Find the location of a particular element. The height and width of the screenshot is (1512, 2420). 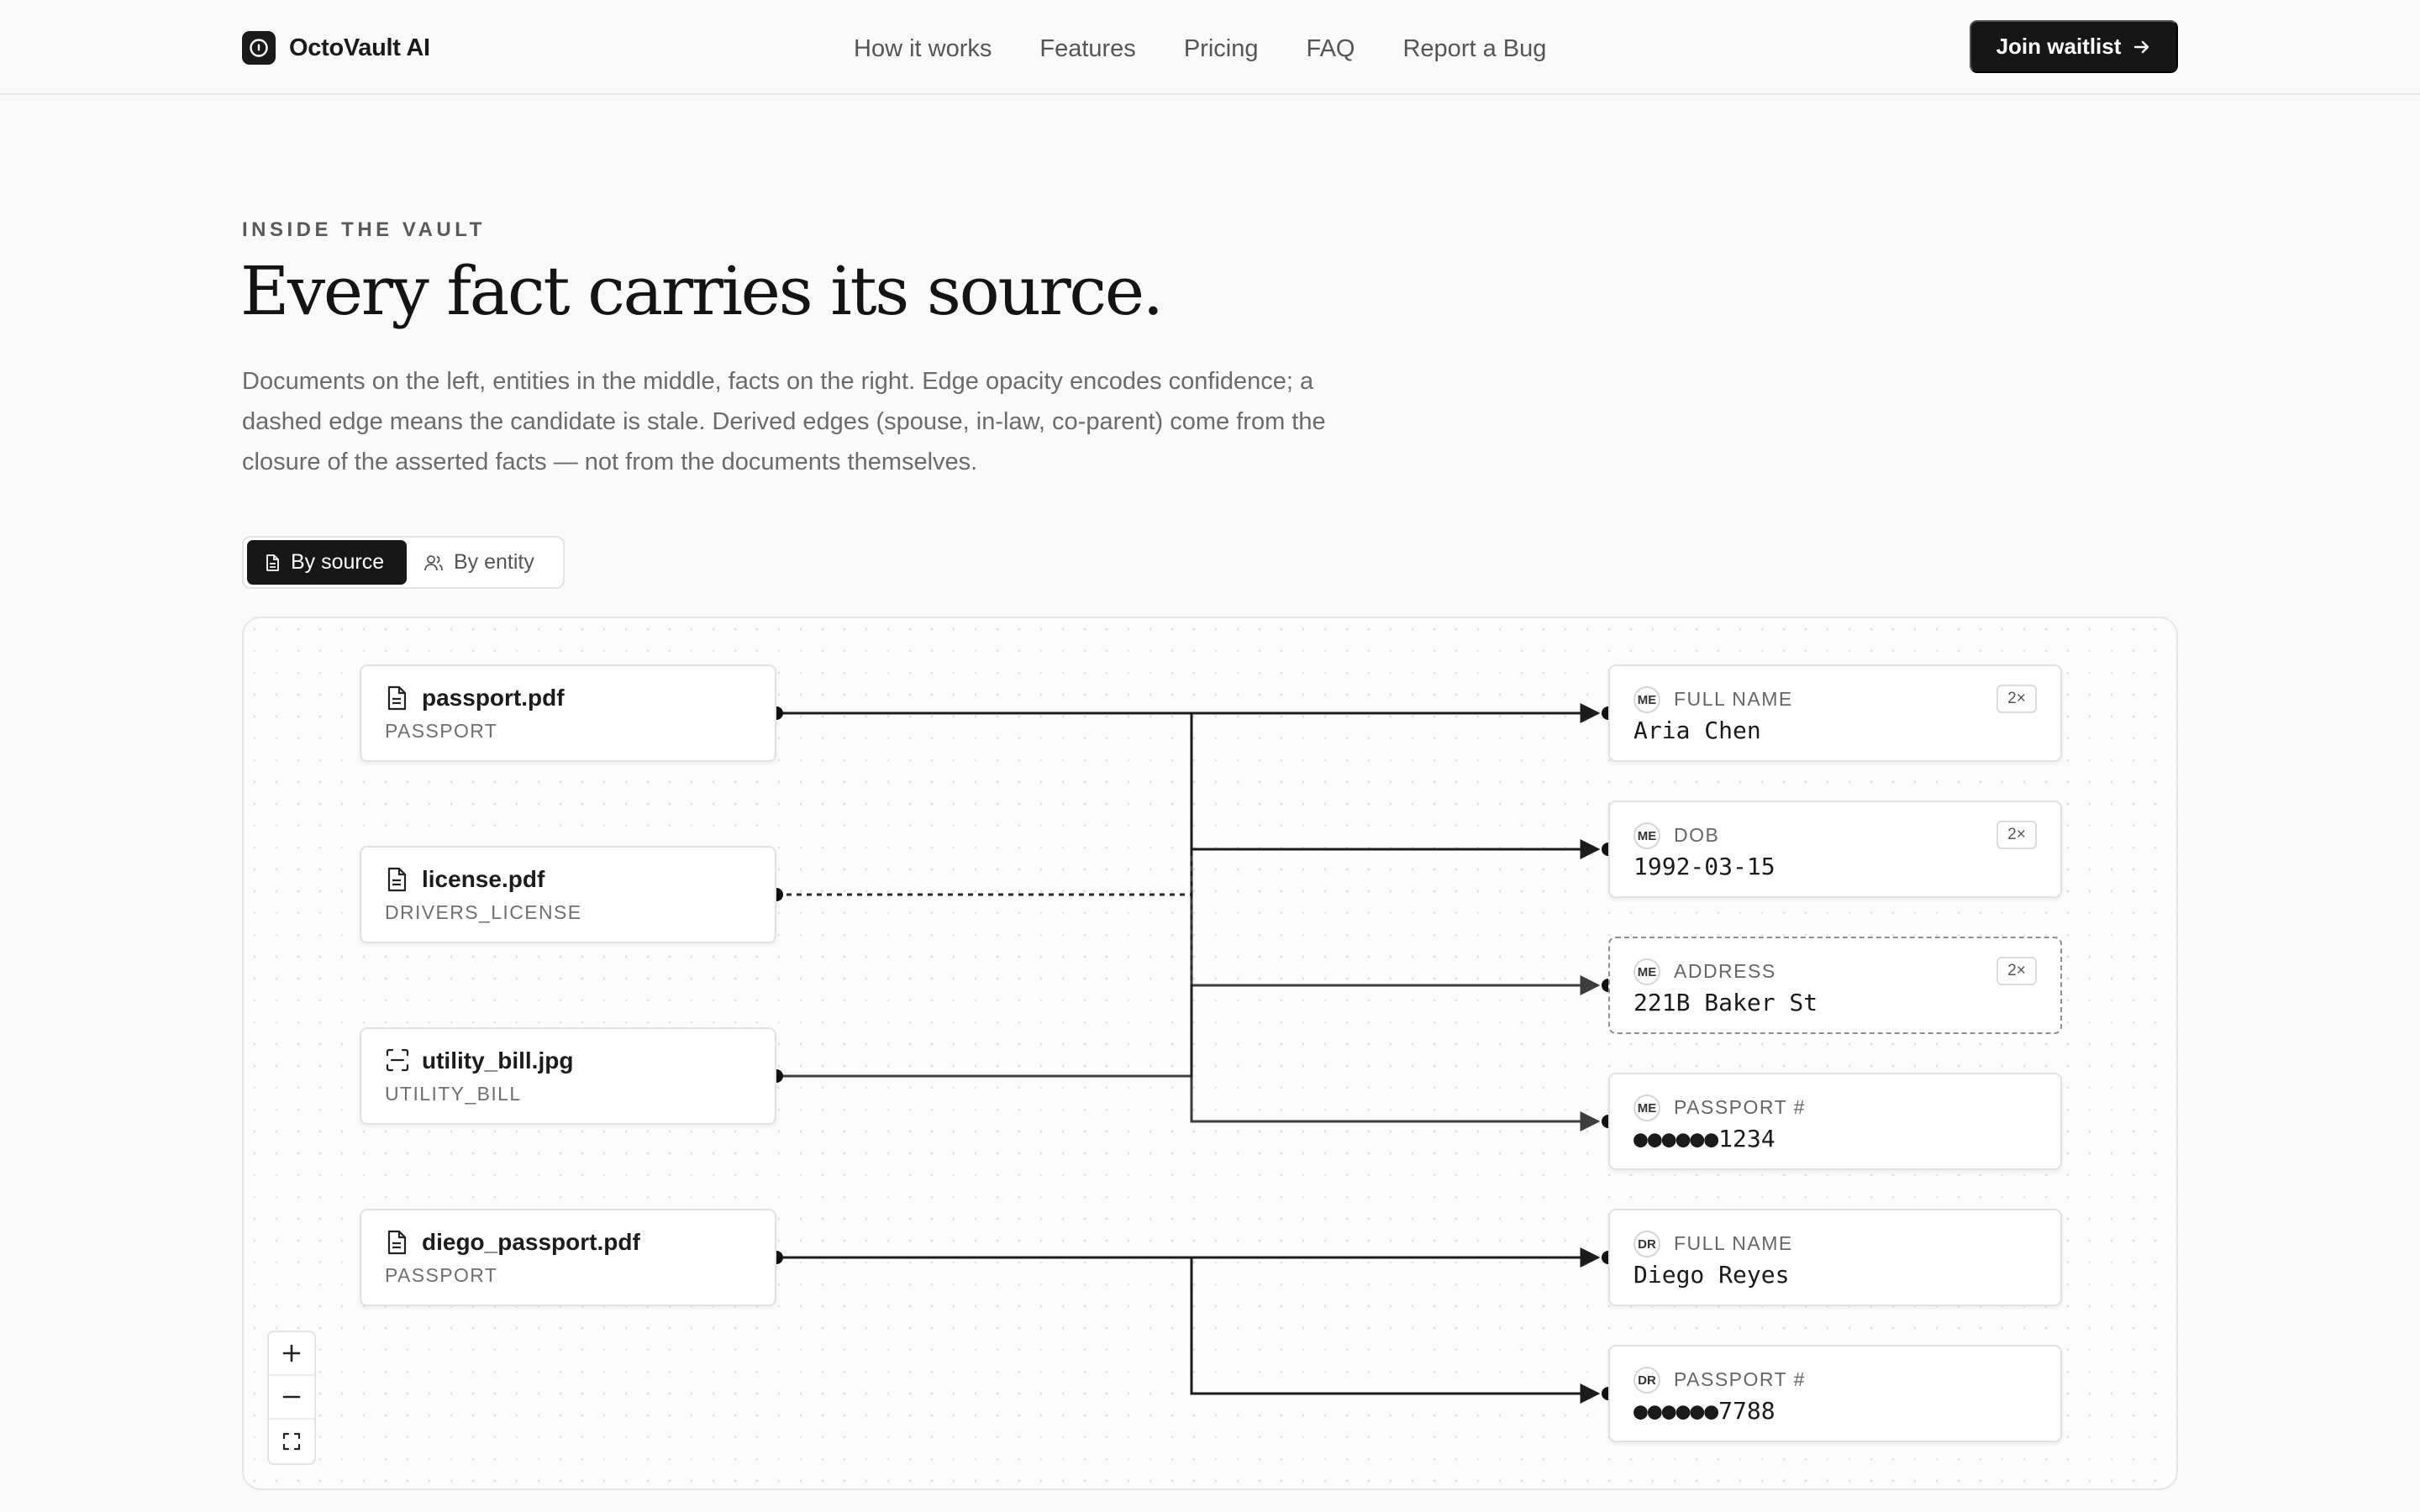

nav-link-faq: FAQ is located at coordinates (1330, 49).